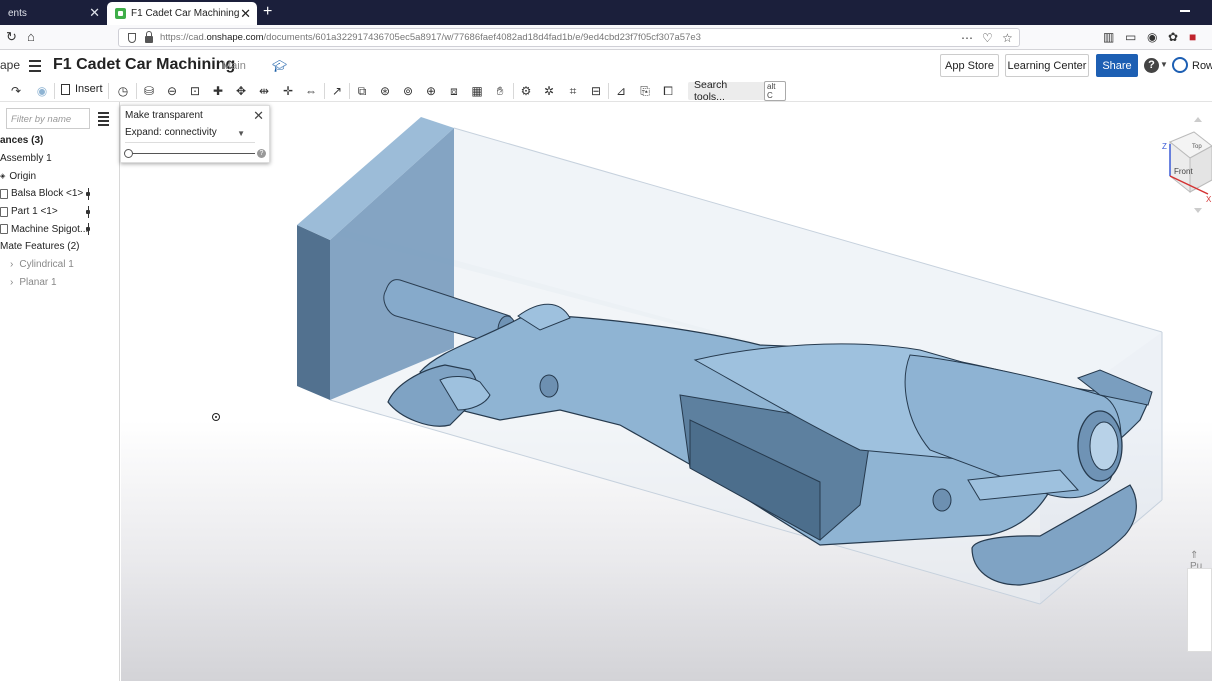  Describe the element at coordinates (31, 36) in the screenshot. I see `home-icon: ⌂` at that location.